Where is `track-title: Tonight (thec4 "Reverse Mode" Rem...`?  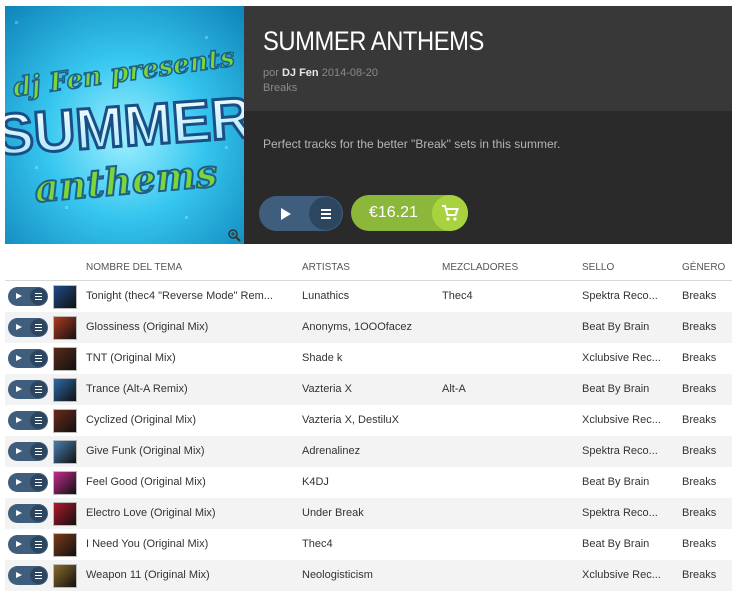
track-title: Tonight (thec4 "Reverse Mode" Rem... is located at coordinates (192, 296).